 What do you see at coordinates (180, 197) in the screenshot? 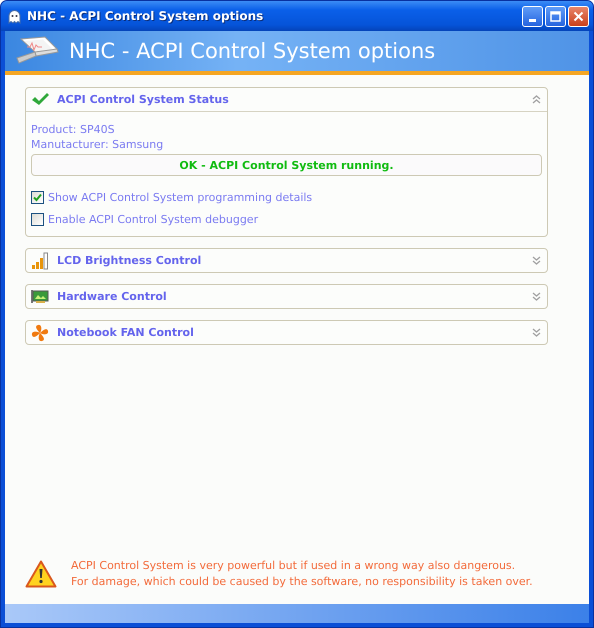
I see `checkbox-label: Show ACPI Control System programming details` at bounding box center [180, 197].